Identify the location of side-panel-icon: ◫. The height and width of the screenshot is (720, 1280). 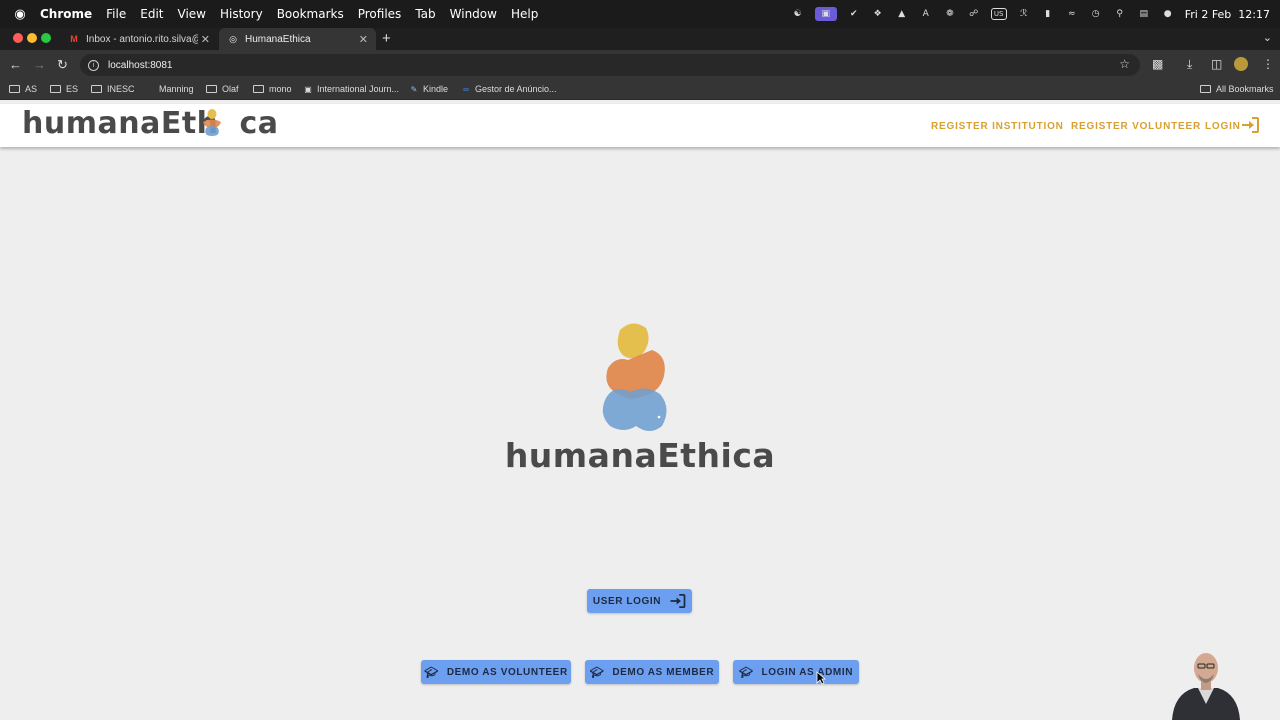
(1216, 64).